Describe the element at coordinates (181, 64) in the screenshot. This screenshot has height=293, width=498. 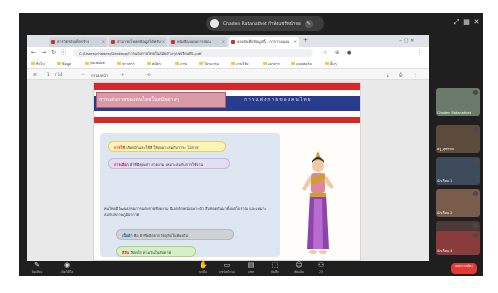
I see `bookmark-item: ภาพ` at that location.